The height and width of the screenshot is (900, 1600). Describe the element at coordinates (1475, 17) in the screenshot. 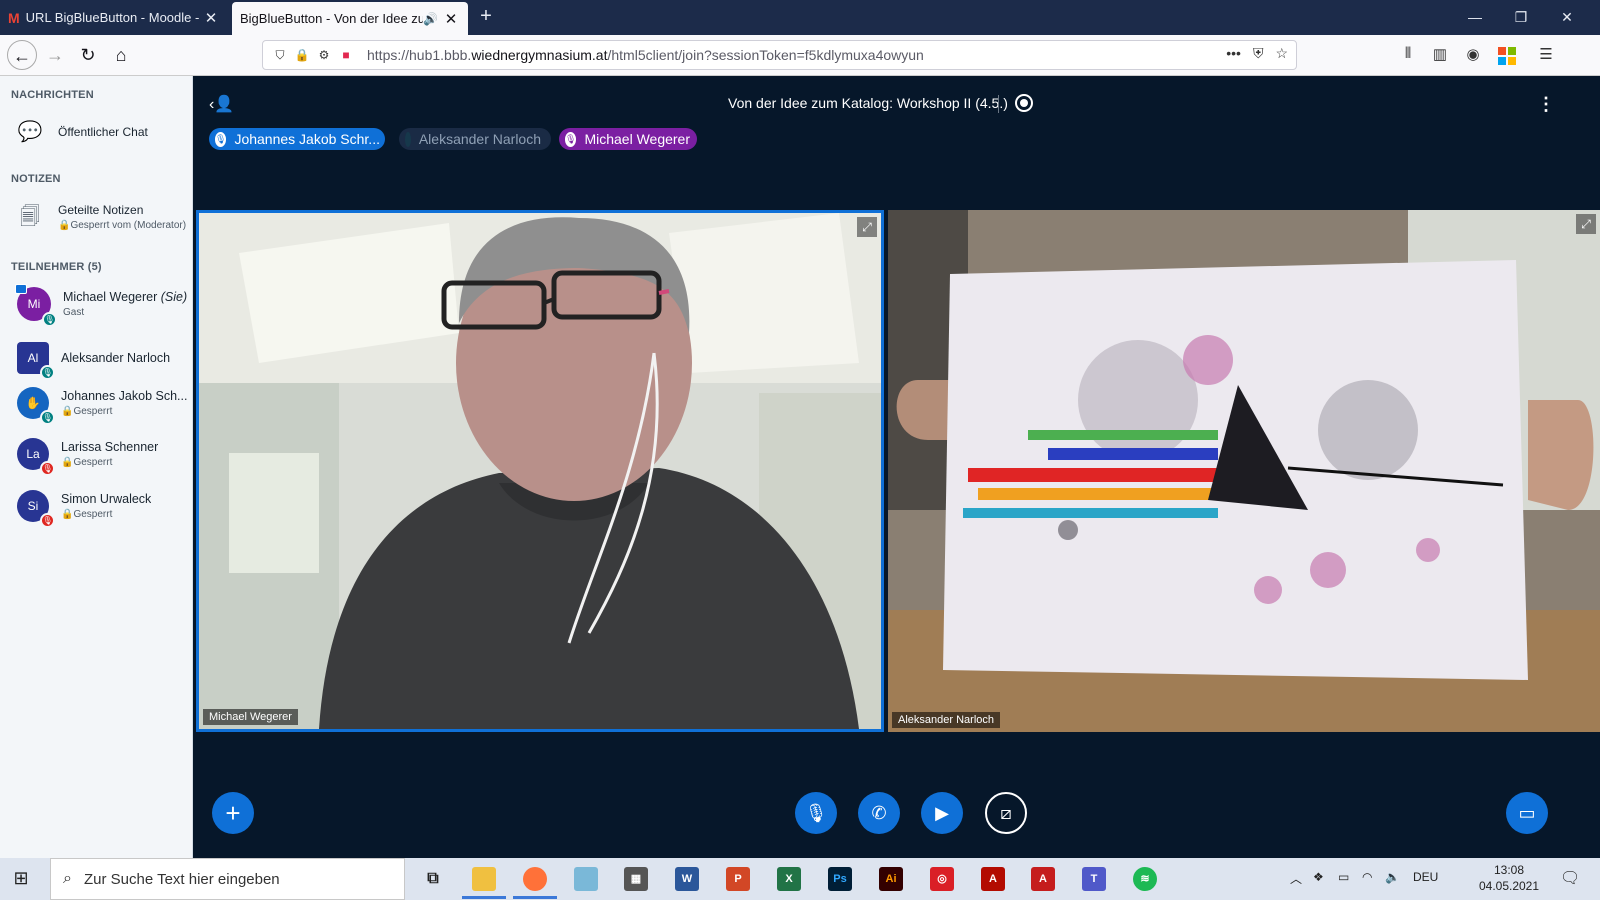

I see `minimize-button: —` at that location.